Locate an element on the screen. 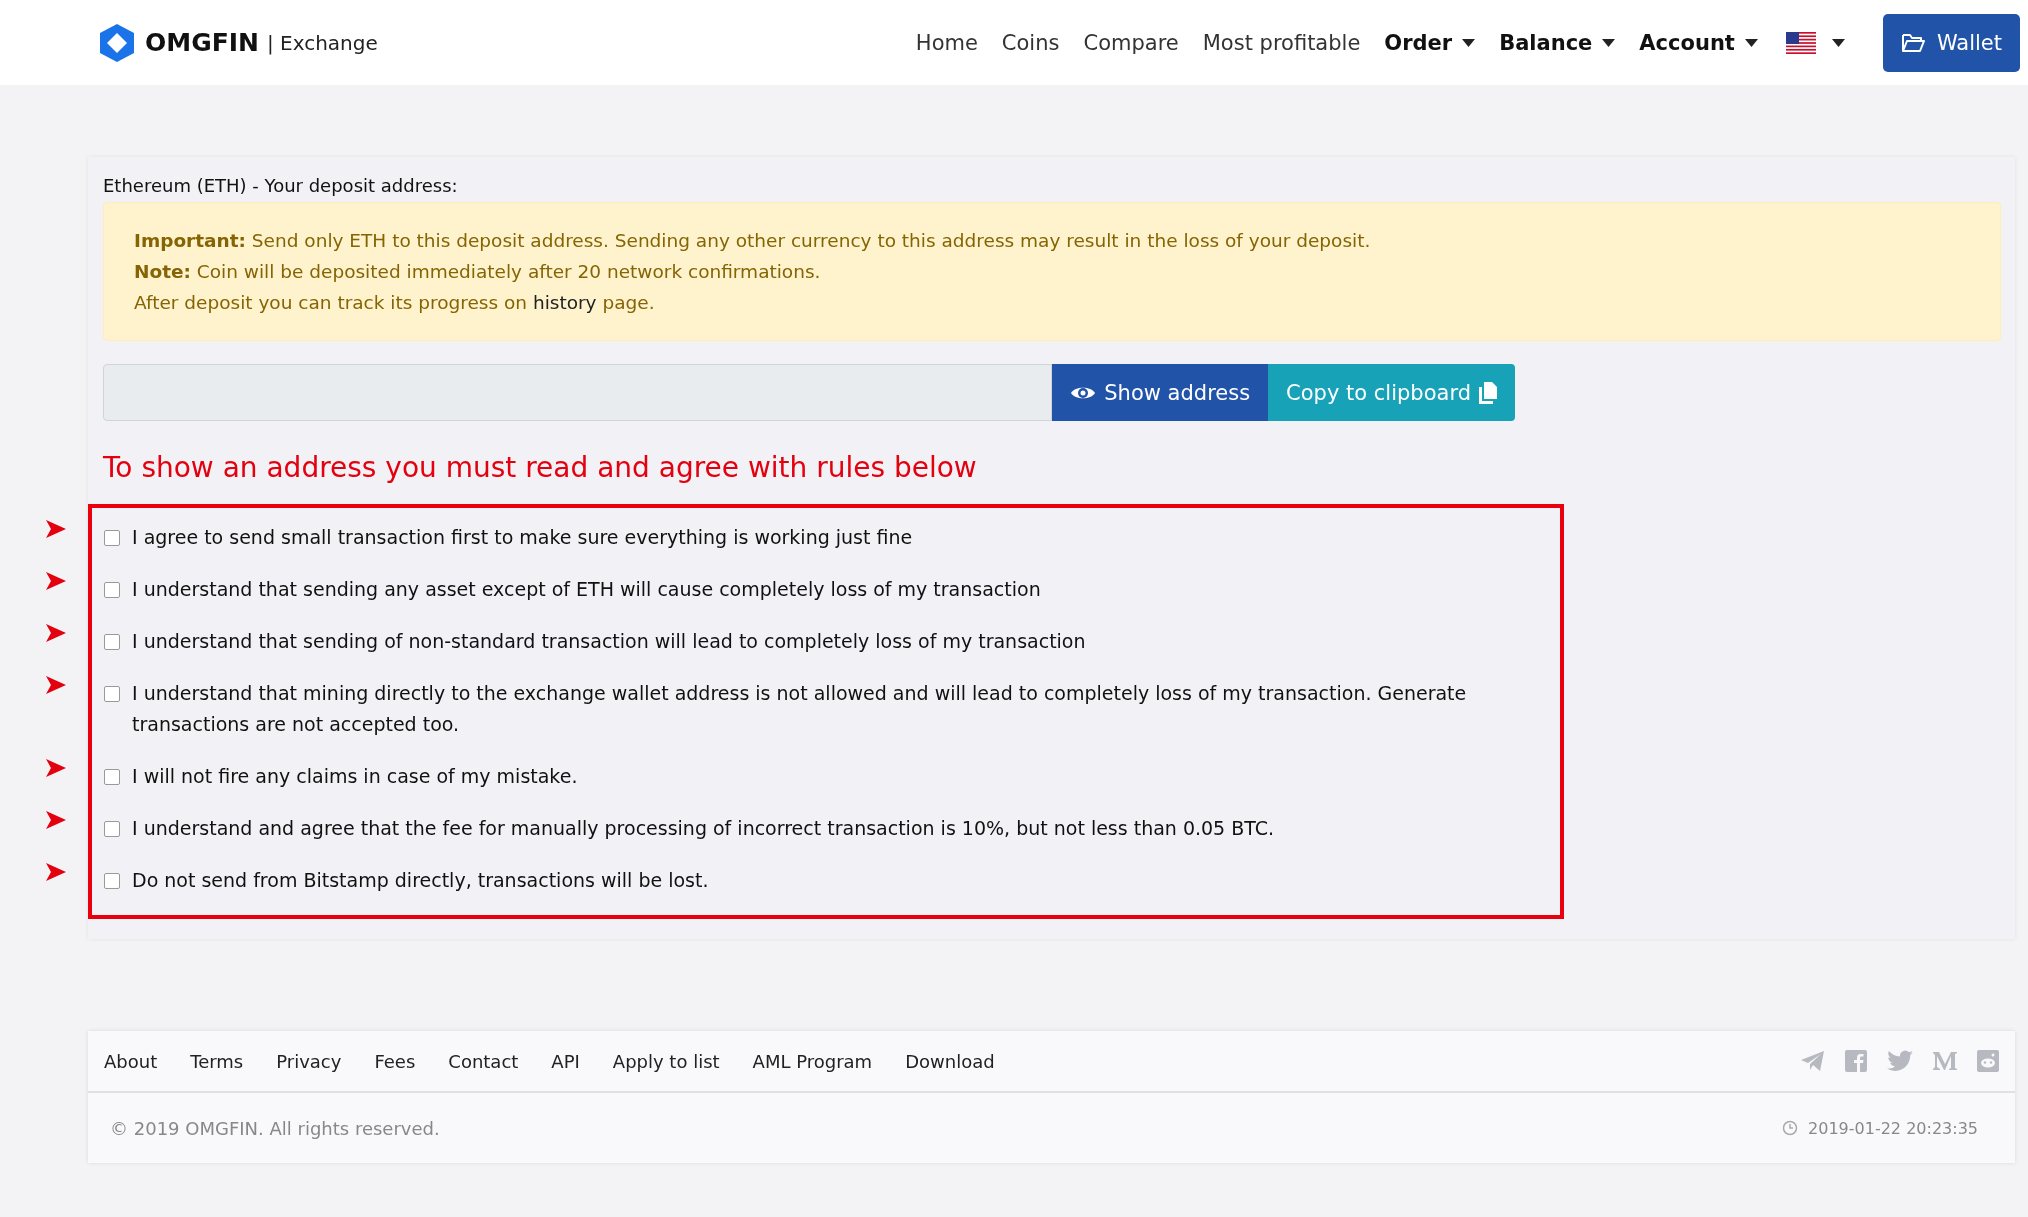  deposit-title: Ethereum (ETH) - Your deposit address: is located at coordinates (281, 185).